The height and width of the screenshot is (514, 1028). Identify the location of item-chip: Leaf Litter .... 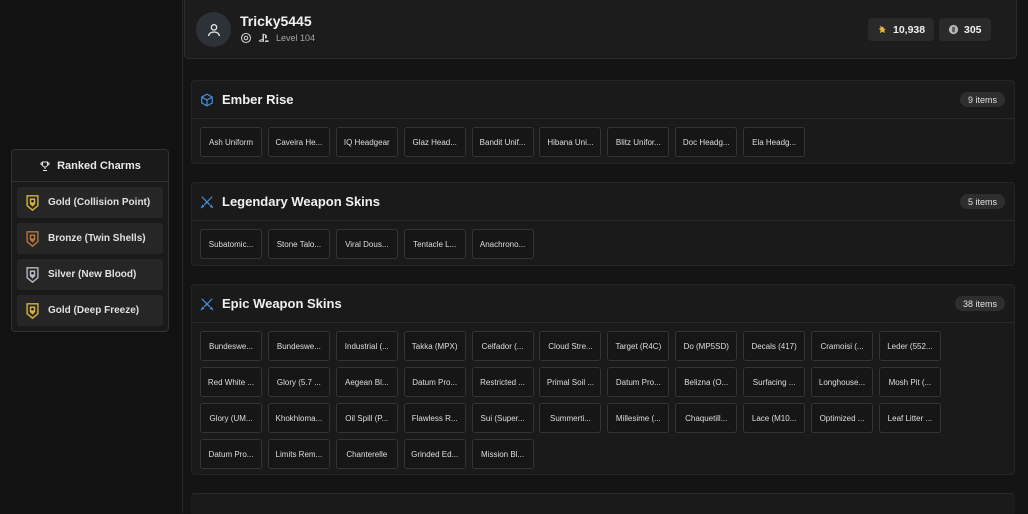
(909, 418).